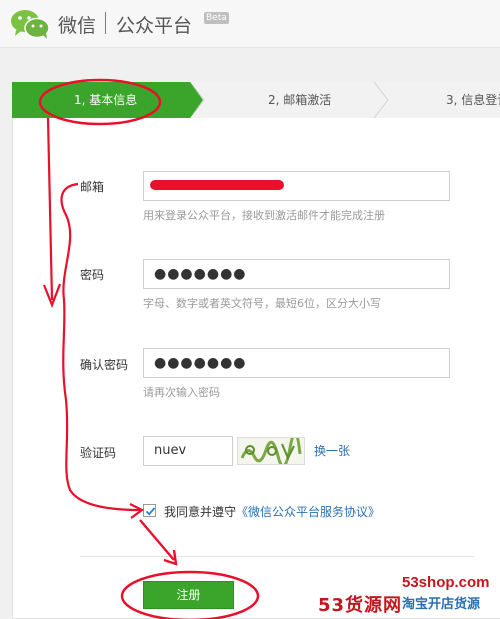  What do you see at coordinates (92, 187) in the screenshot?
I see `email-label: 邮箱` at bounding box center [92, 187].